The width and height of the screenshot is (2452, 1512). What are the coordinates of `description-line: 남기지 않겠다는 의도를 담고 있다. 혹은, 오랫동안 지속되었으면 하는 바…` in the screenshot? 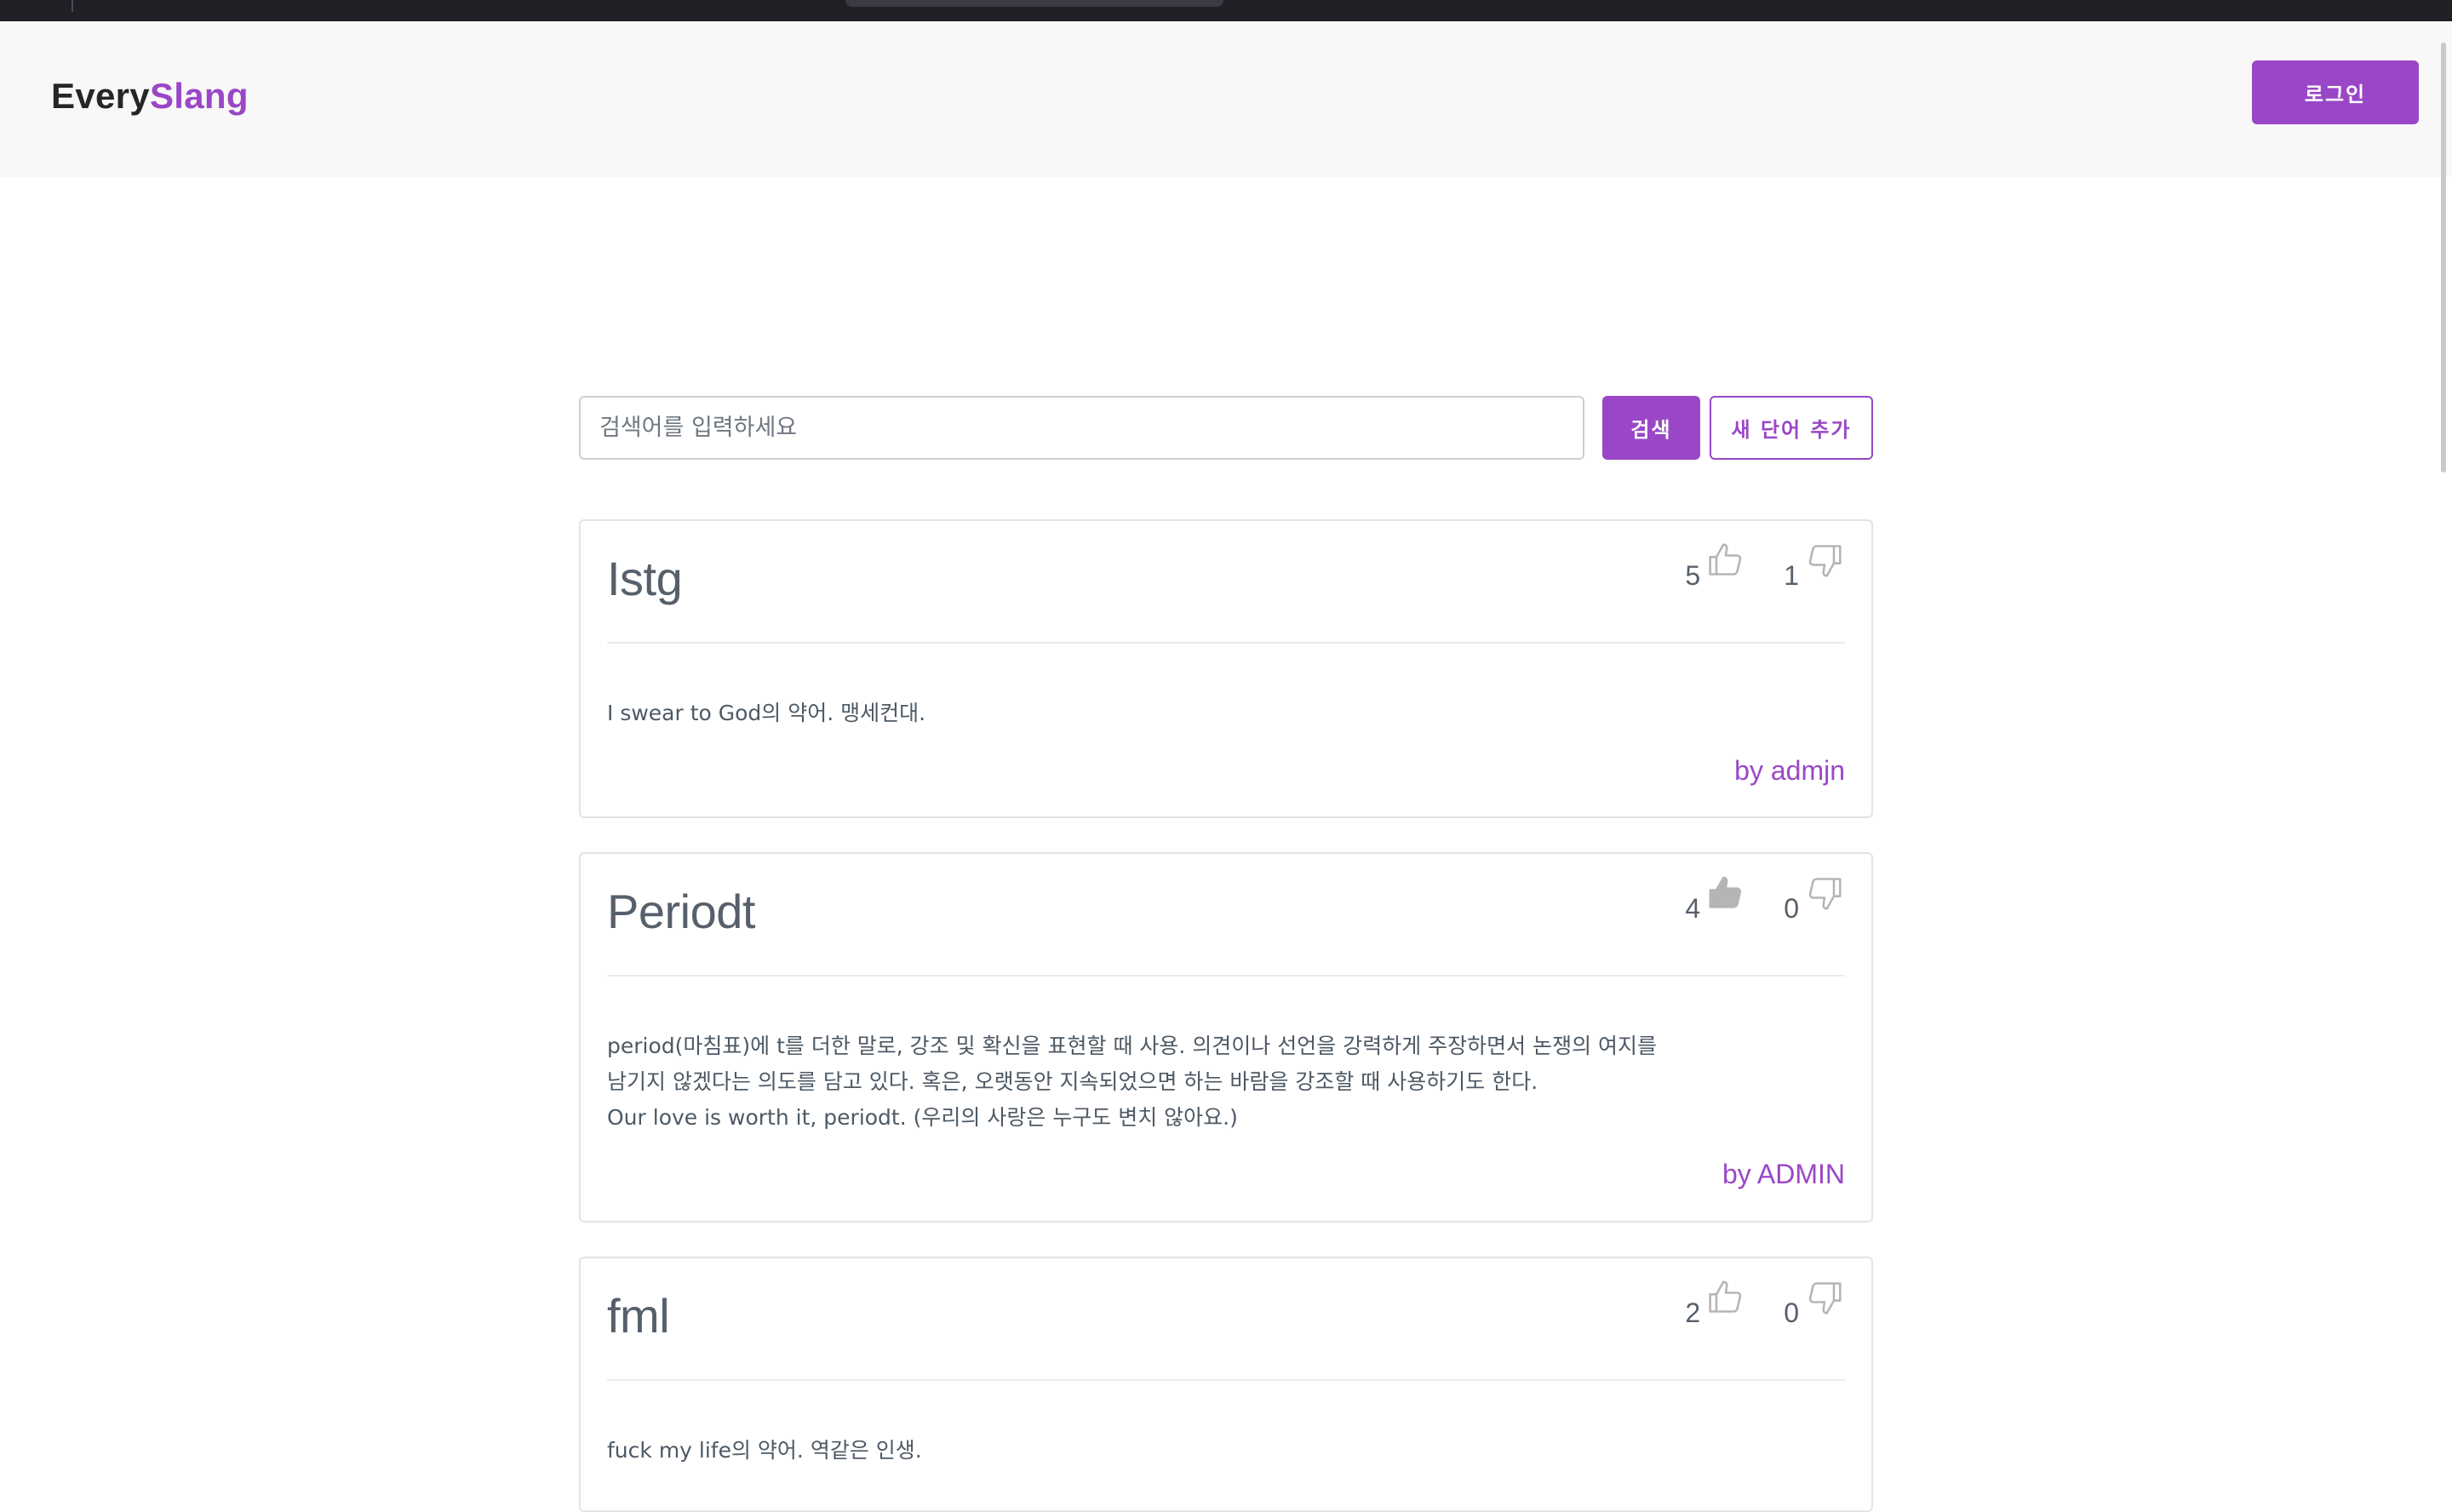 It's located at (1072, 1081).